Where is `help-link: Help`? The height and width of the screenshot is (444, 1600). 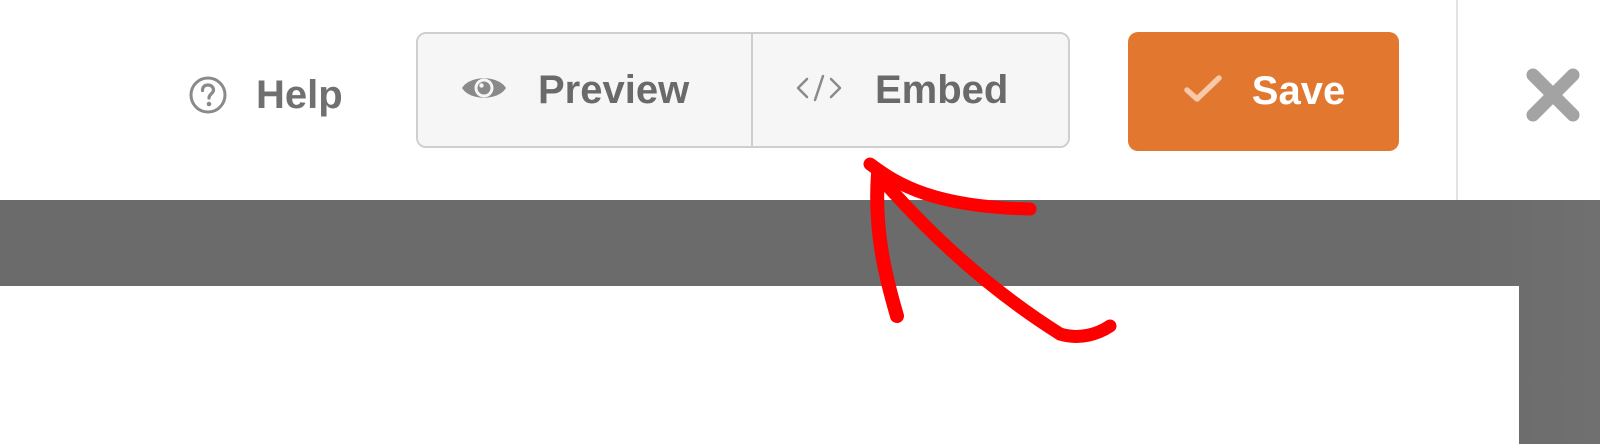
help-link: Help is located at coordinates (265, 95).